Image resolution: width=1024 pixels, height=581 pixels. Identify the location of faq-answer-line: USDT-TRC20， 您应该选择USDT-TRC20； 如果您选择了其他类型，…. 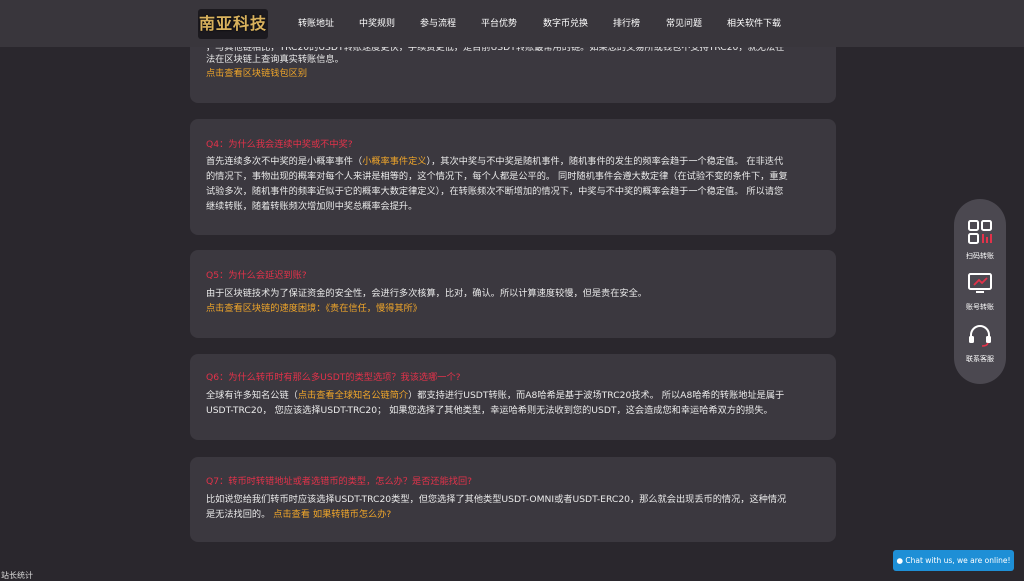
(489, 410).